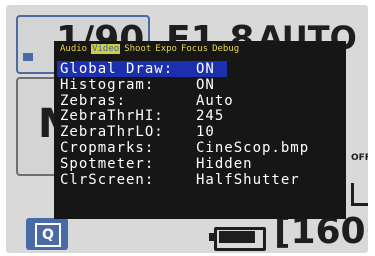  Describe the element at coordinates (107, 84) in the screenshot. I see `menu-item-label: Histogram:` at that location.